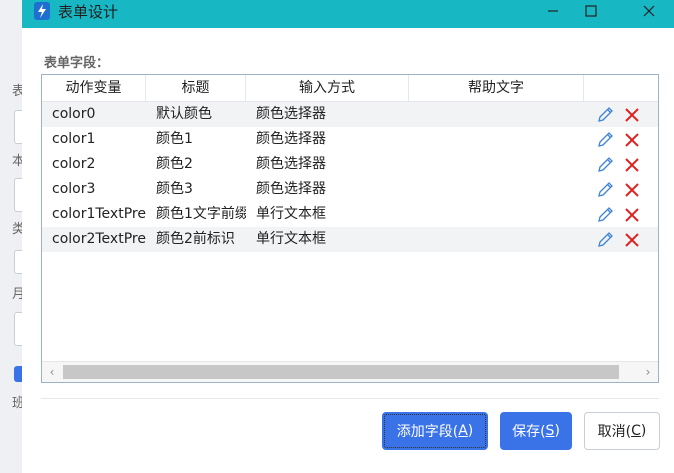 The width and height of the screenshot is (674, 473). I want to click on add-field-label-end: ), so click(470, 431).